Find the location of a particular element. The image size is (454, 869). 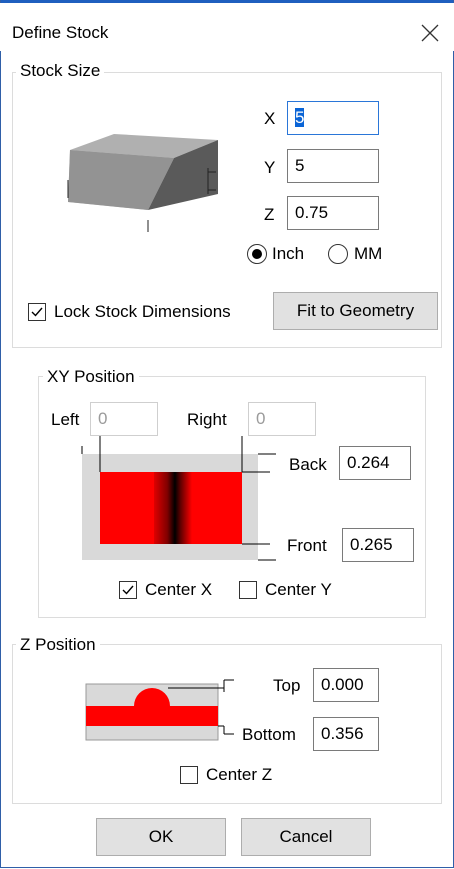

y-label: Y is located at coordinates (270, 167).